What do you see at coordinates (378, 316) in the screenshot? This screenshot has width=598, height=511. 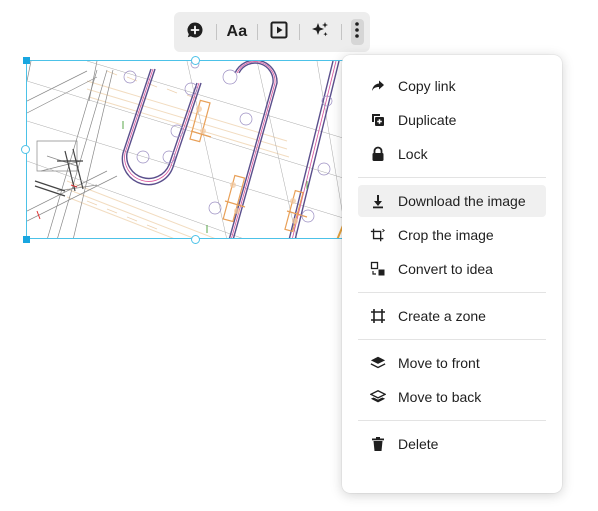 I see `zone-icon` at bounding box center [378, 316].